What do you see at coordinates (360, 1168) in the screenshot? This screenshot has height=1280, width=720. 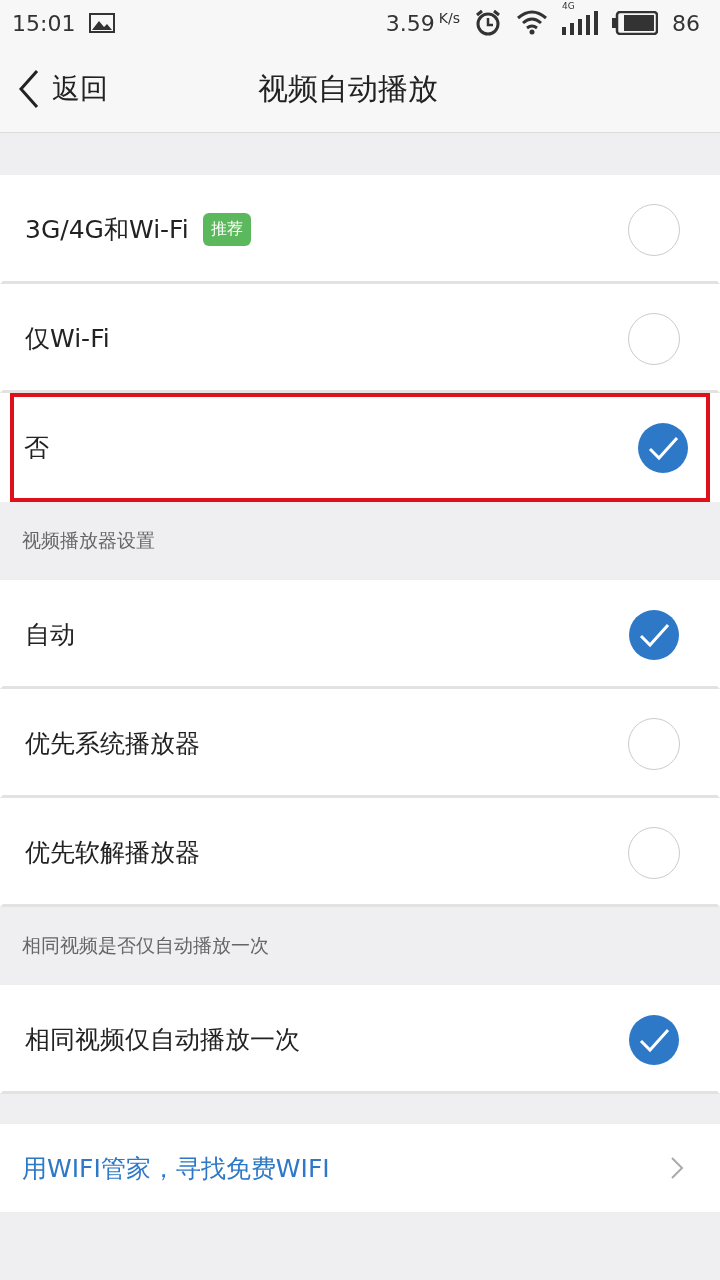 I see `wifi-manager-link: 用WIFI管家，寻找免费WIFI` at bounding box center [360, 1168].